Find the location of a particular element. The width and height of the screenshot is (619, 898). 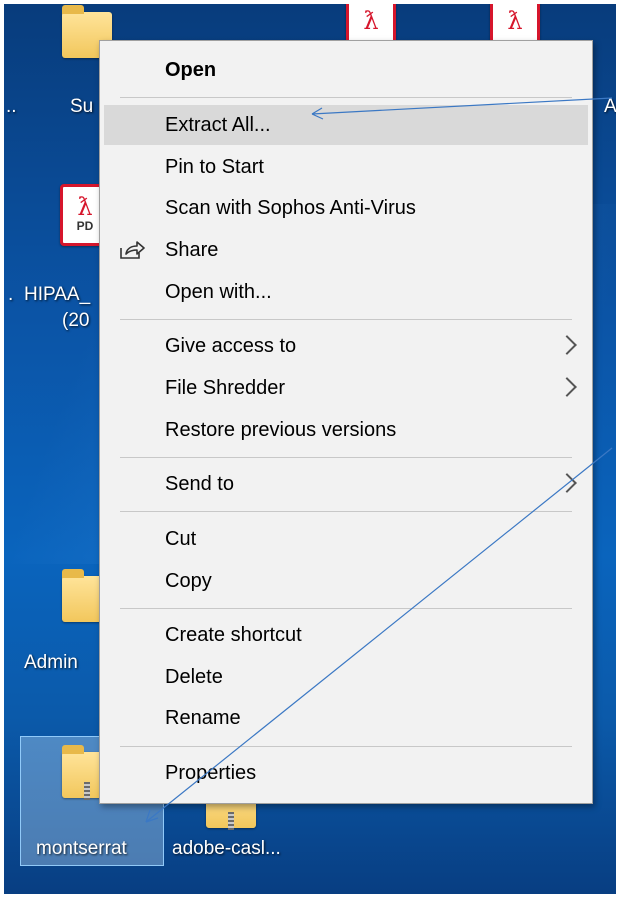

desktop-edge-fragment: . is located at coordinates (11, 294).